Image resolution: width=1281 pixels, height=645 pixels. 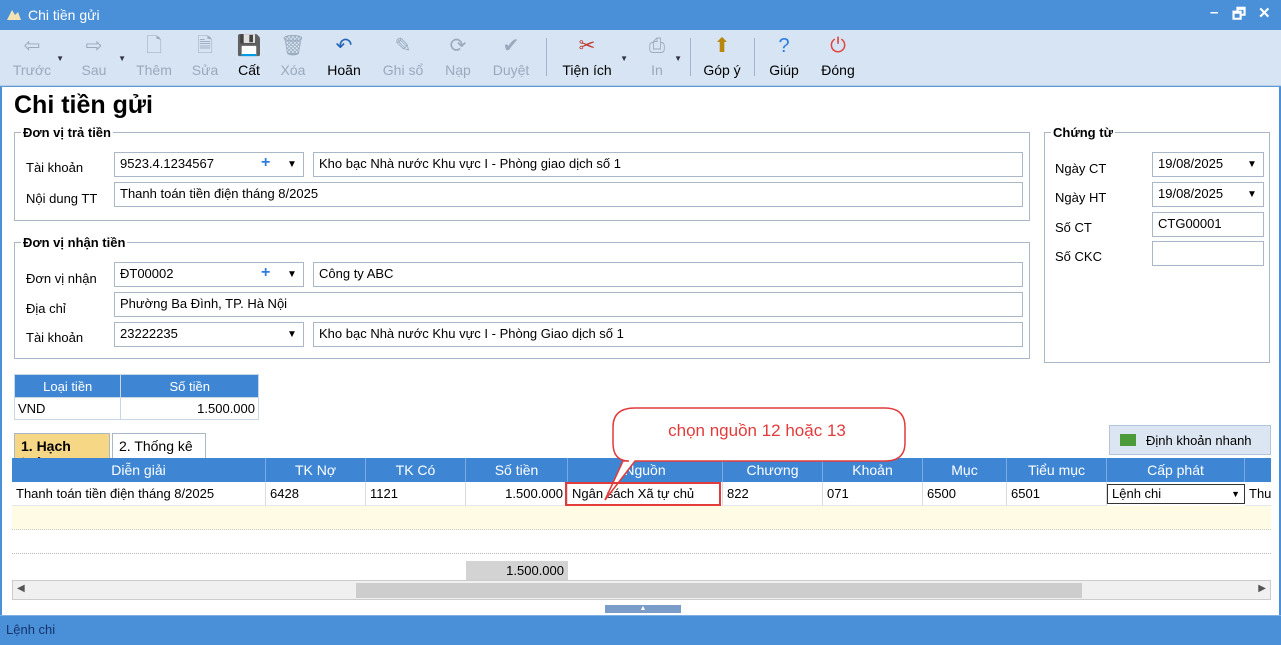 What do you see at coordinates (1208, 224) in the screenshot?
I see `voucher-no-field: CTG00001` at bounding box center [1208, 224].